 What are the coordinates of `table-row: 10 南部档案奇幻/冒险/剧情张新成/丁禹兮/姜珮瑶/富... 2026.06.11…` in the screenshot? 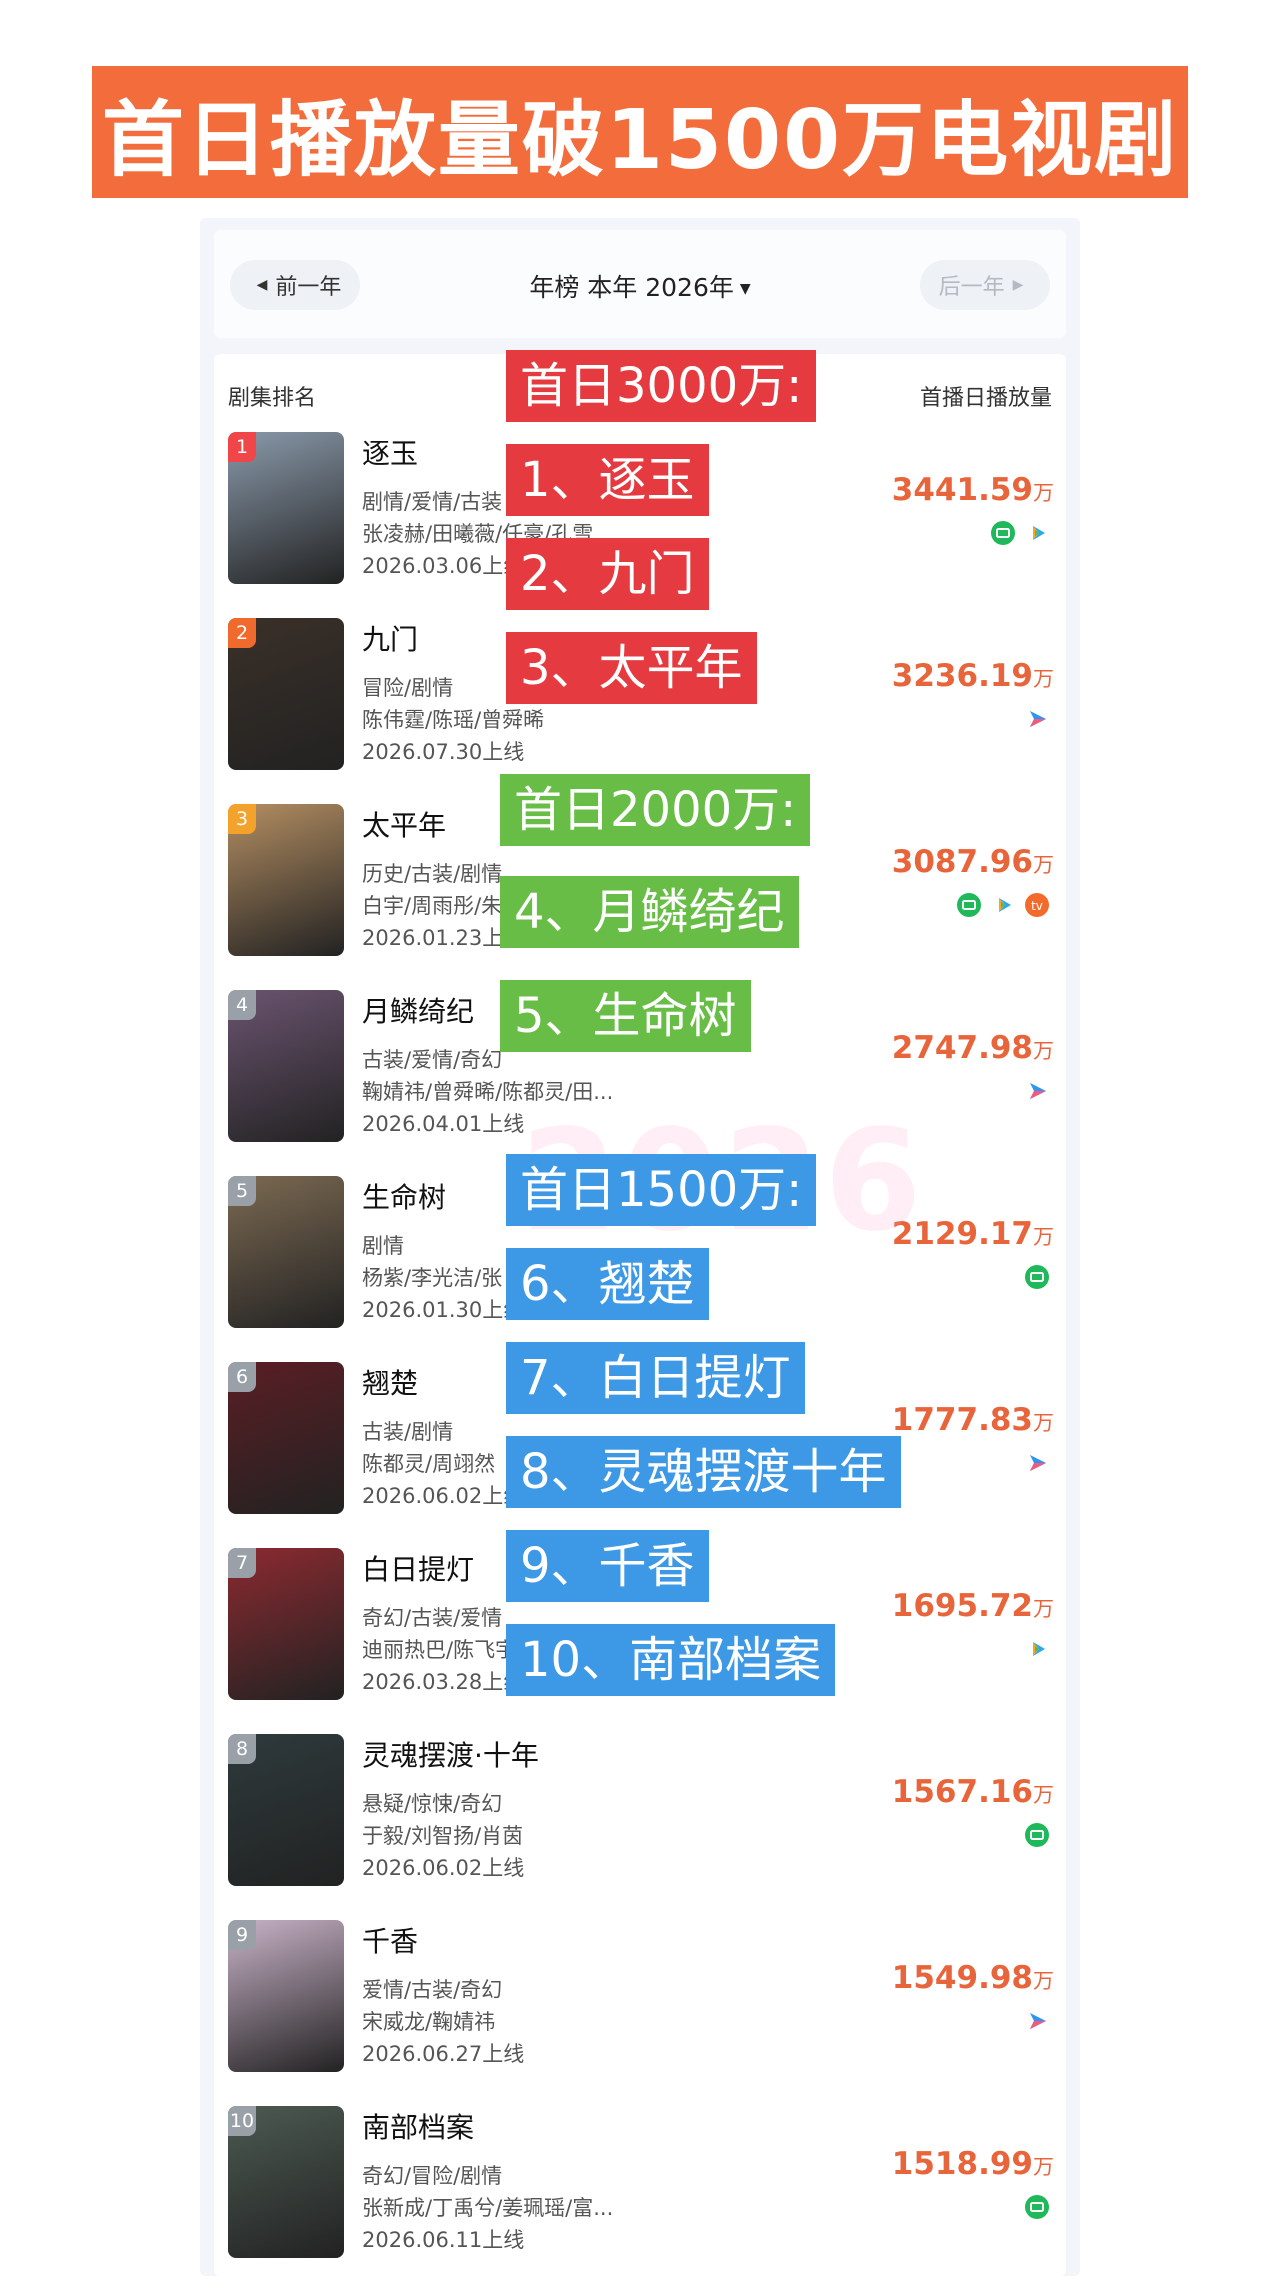 It's located at (640, 2199).